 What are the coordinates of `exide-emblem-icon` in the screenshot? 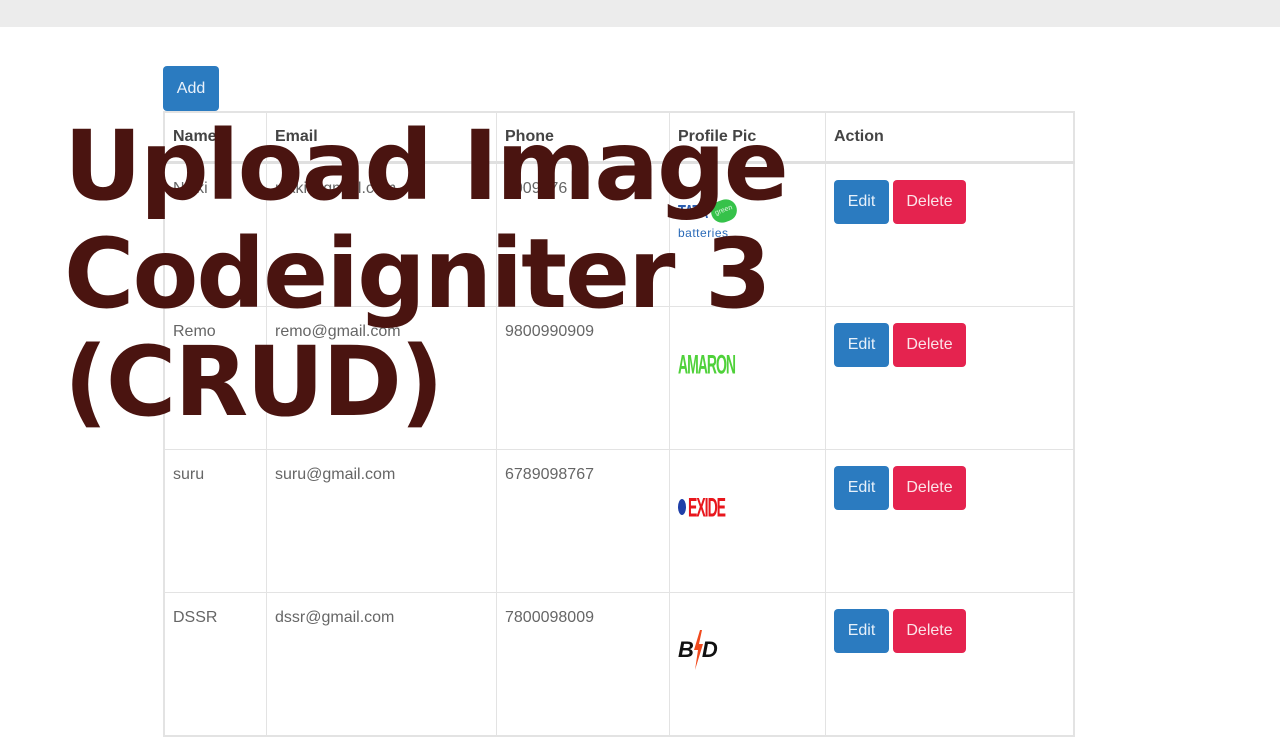 It's located at (682, 507).